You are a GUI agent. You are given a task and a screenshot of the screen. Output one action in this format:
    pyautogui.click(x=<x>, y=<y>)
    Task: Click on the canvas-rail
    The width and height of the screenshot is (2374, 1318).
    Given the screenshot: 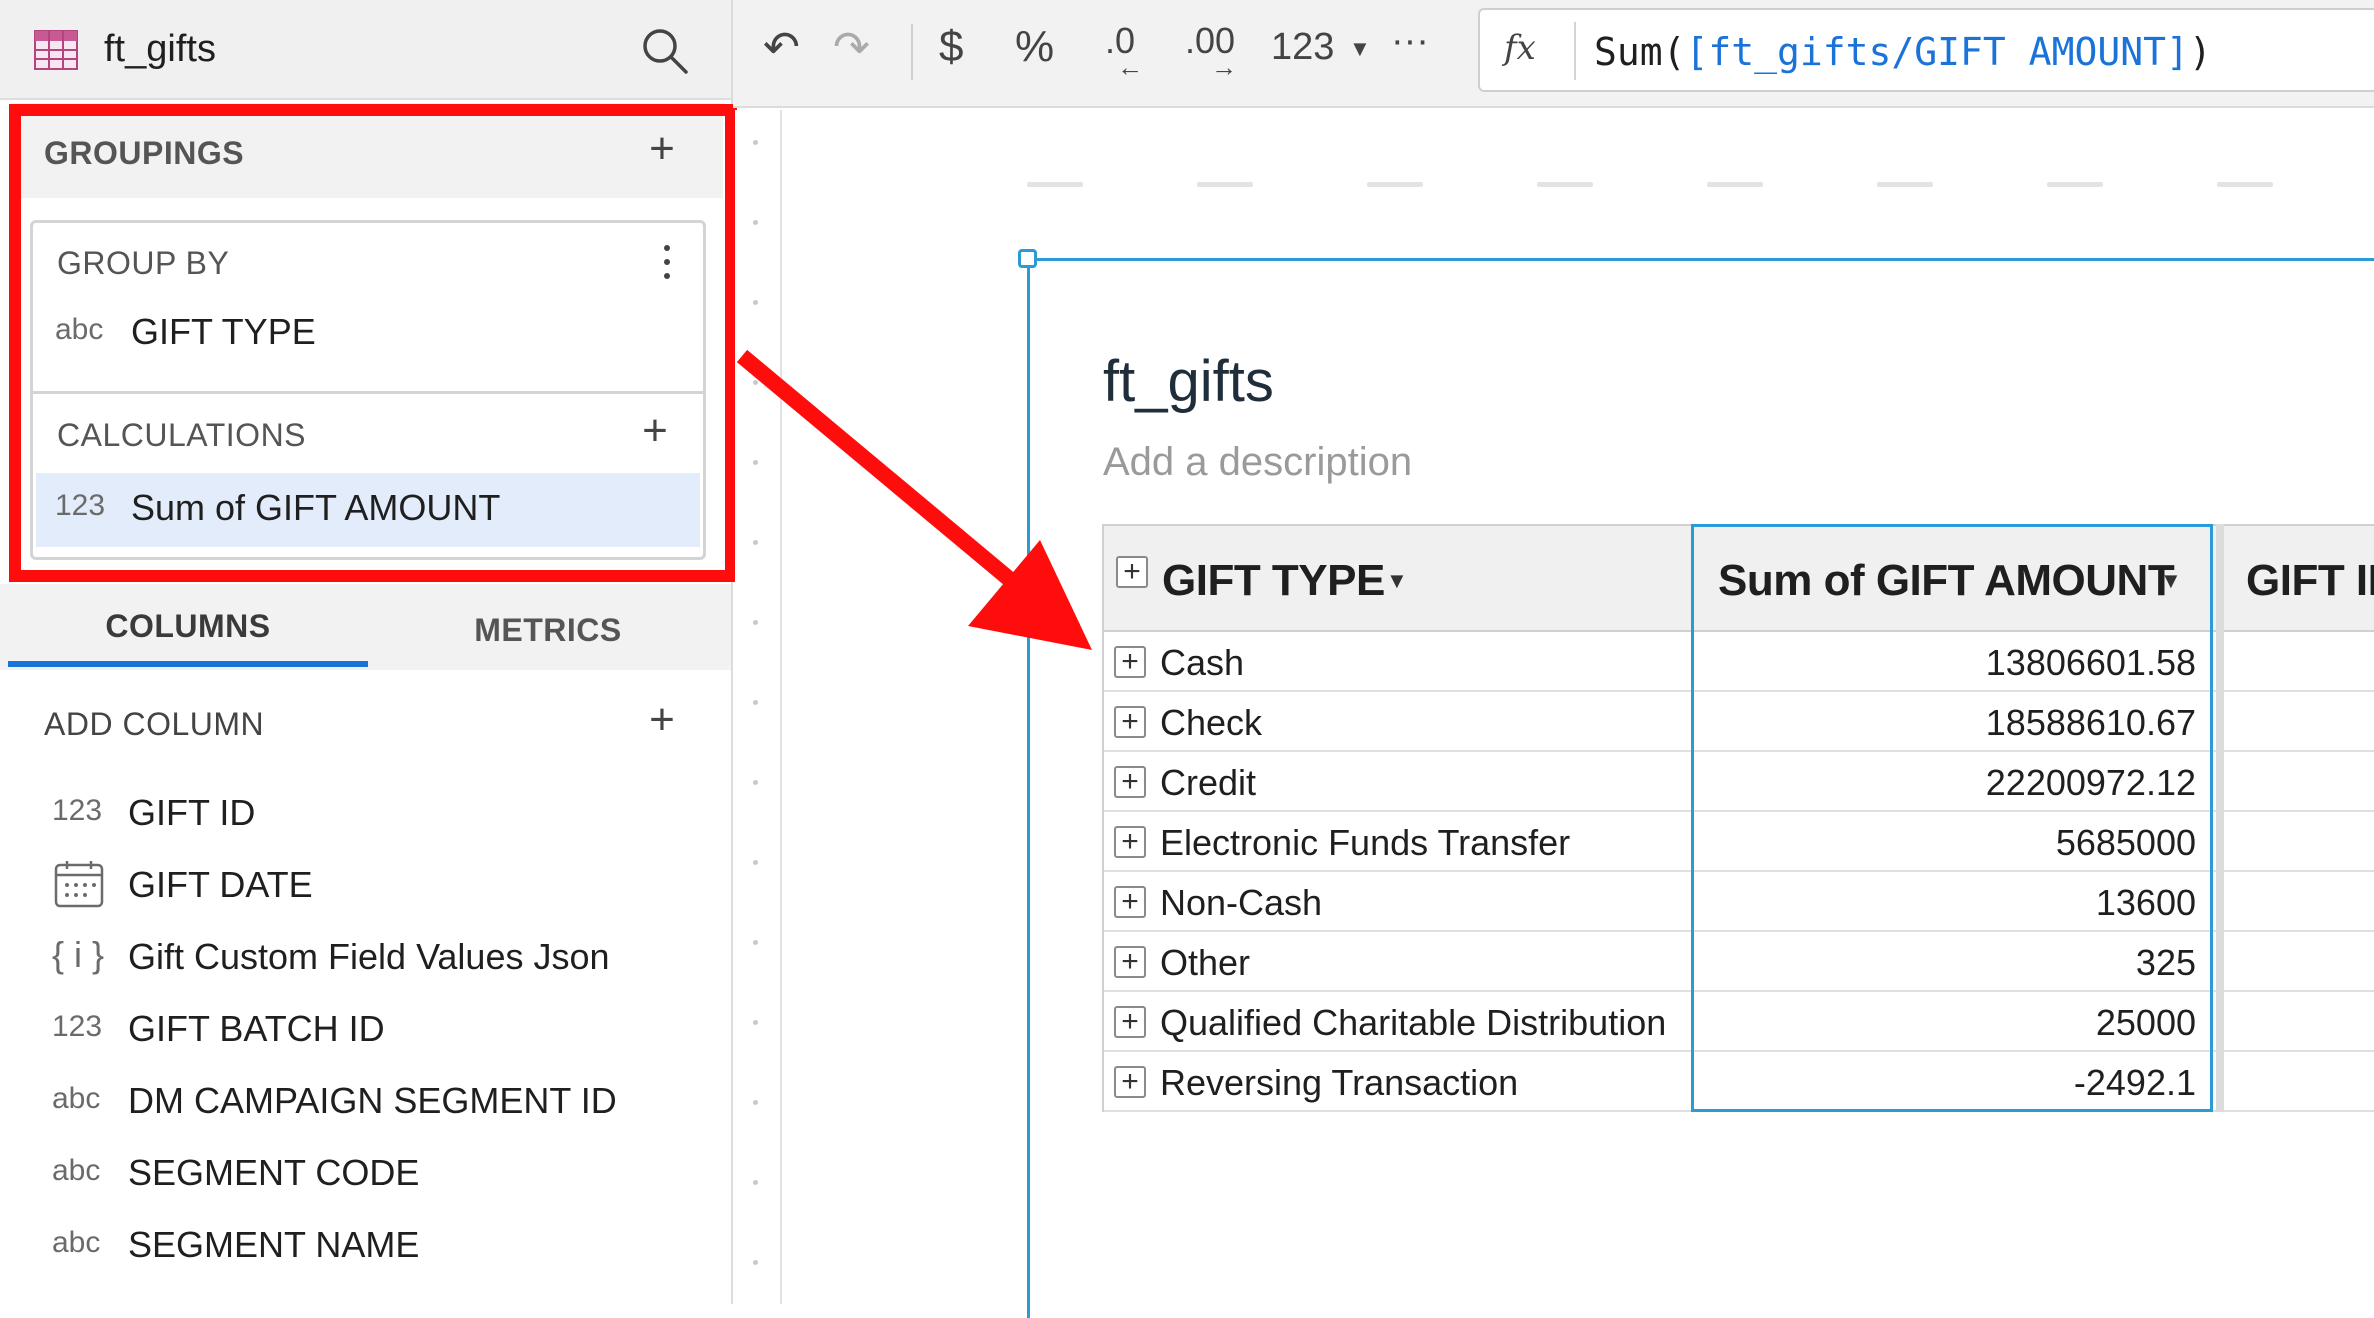 What is the action you would take?
    pyautogui.click(x=758, y=707)
    